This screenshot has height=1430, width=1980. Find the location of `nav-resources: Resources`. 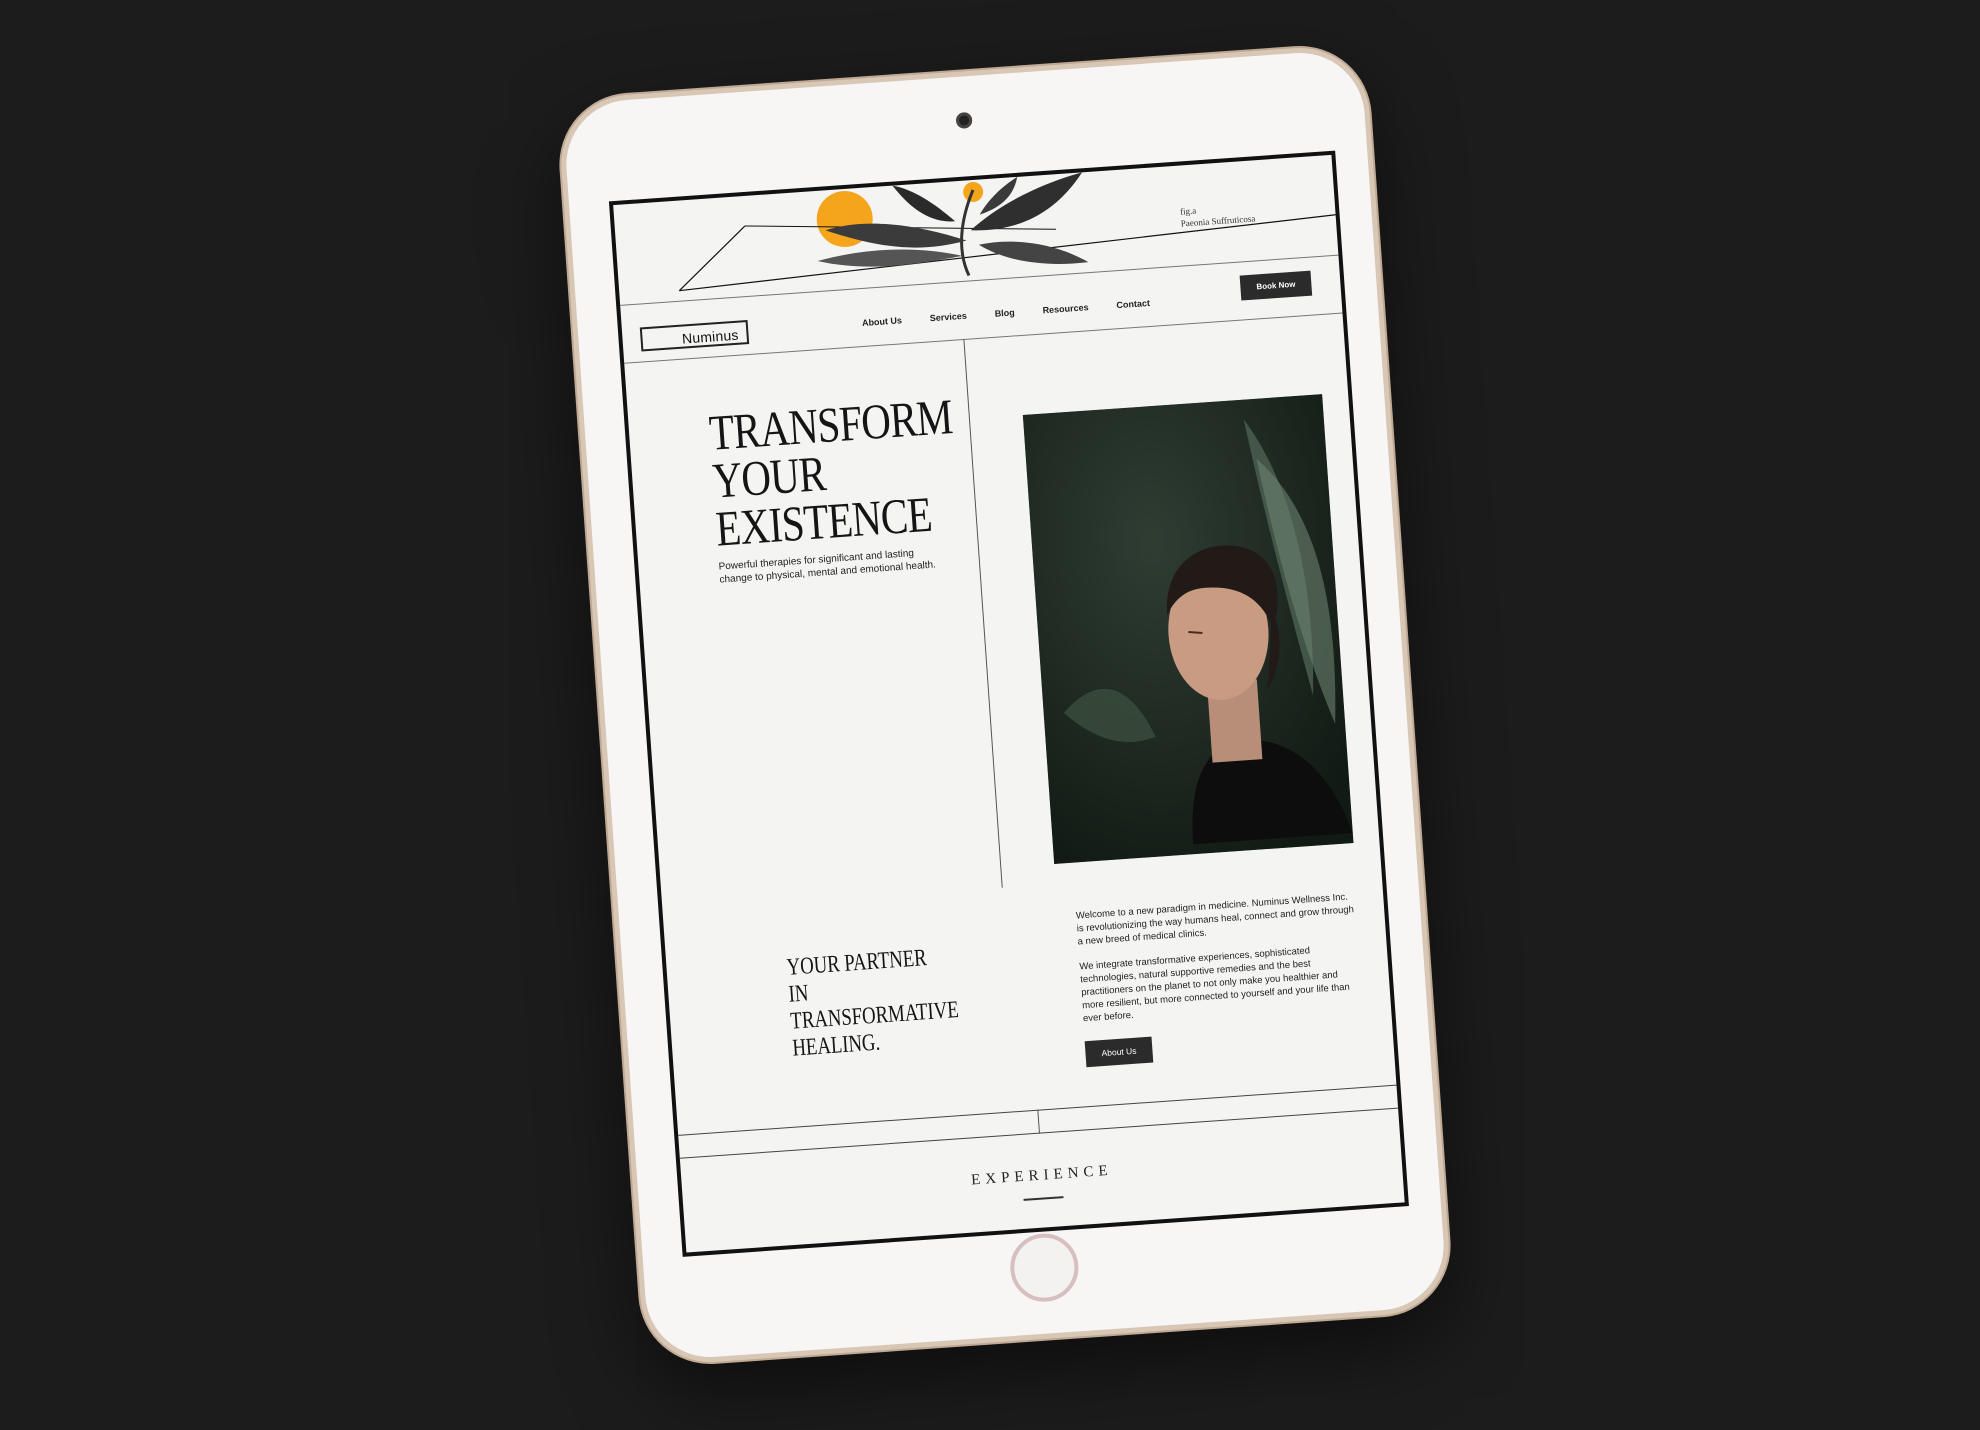

nav-resources: Resources is located at coordinates (1065, 308).